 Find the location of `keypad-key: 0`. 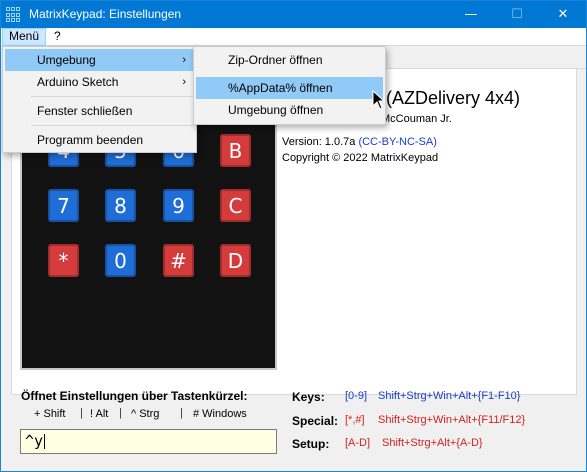

keypad-key: 0 is located at coordinates (120, 260).